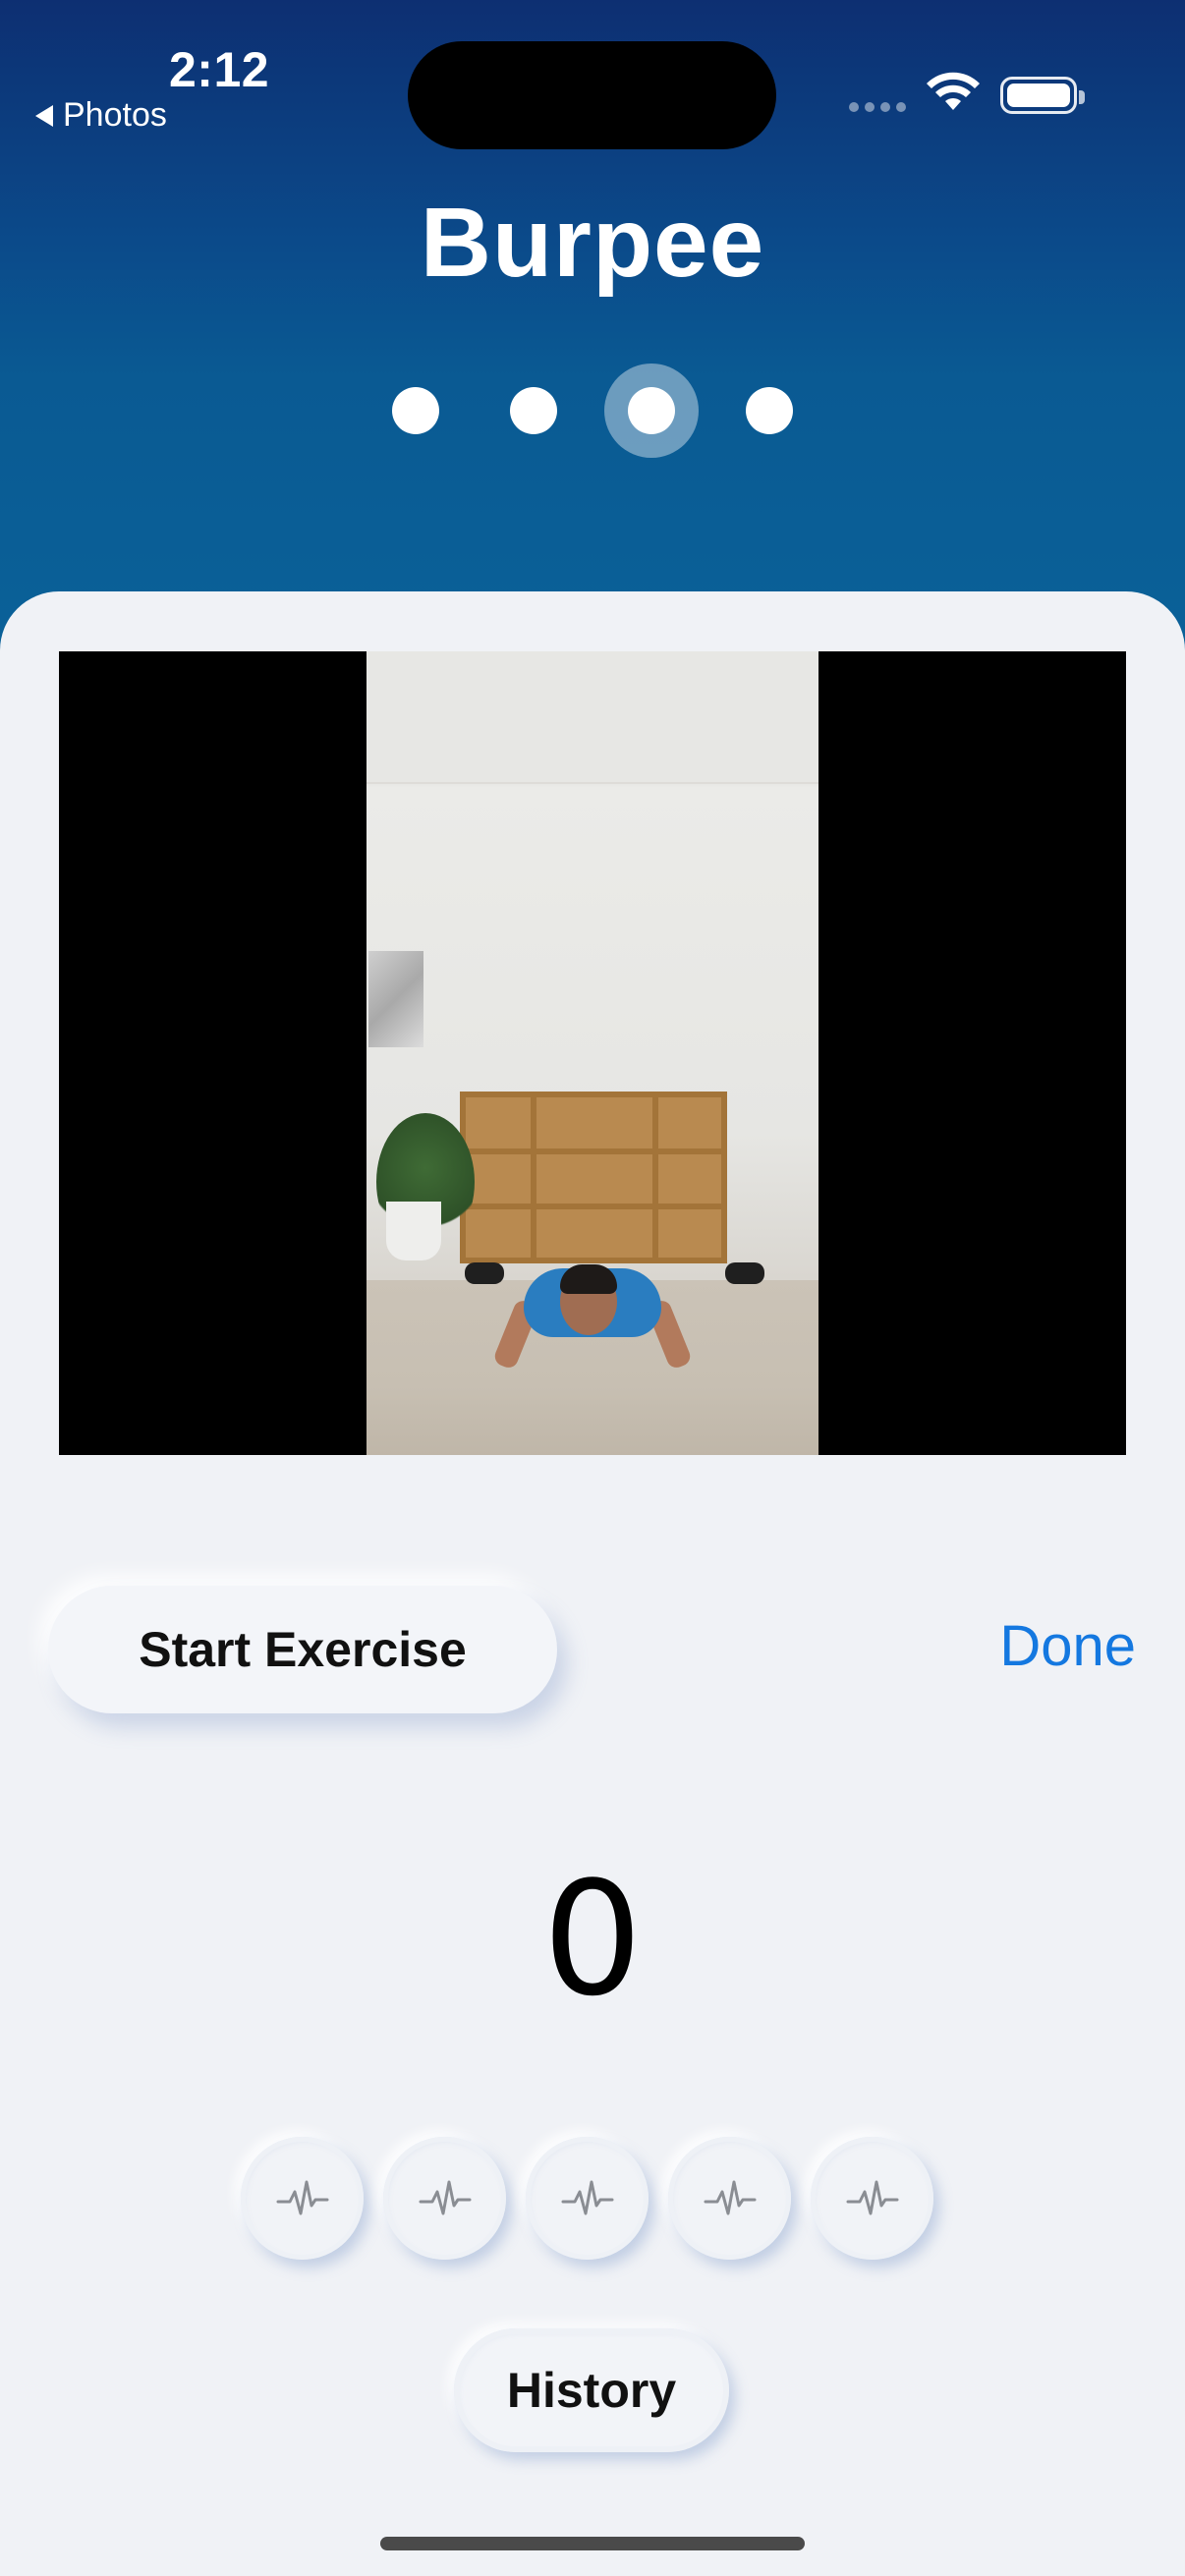  I want to click on home-indicator, so click(592, 2543).